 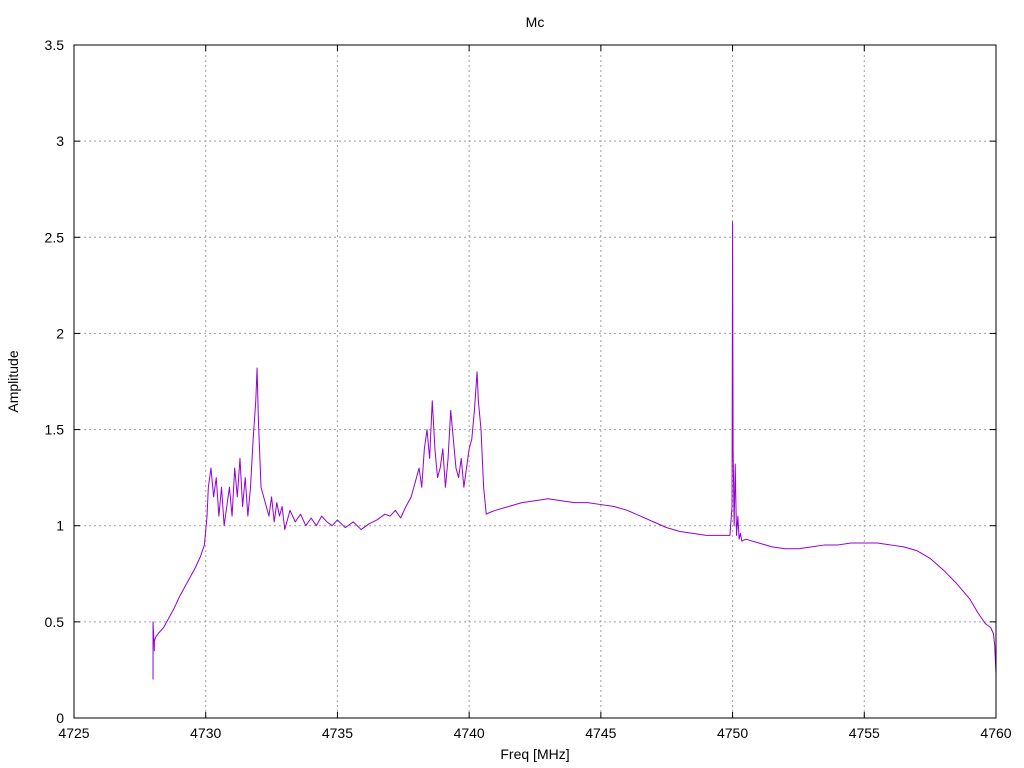 I want to click on y-tick-label: 2, so click(x=60, y=333).